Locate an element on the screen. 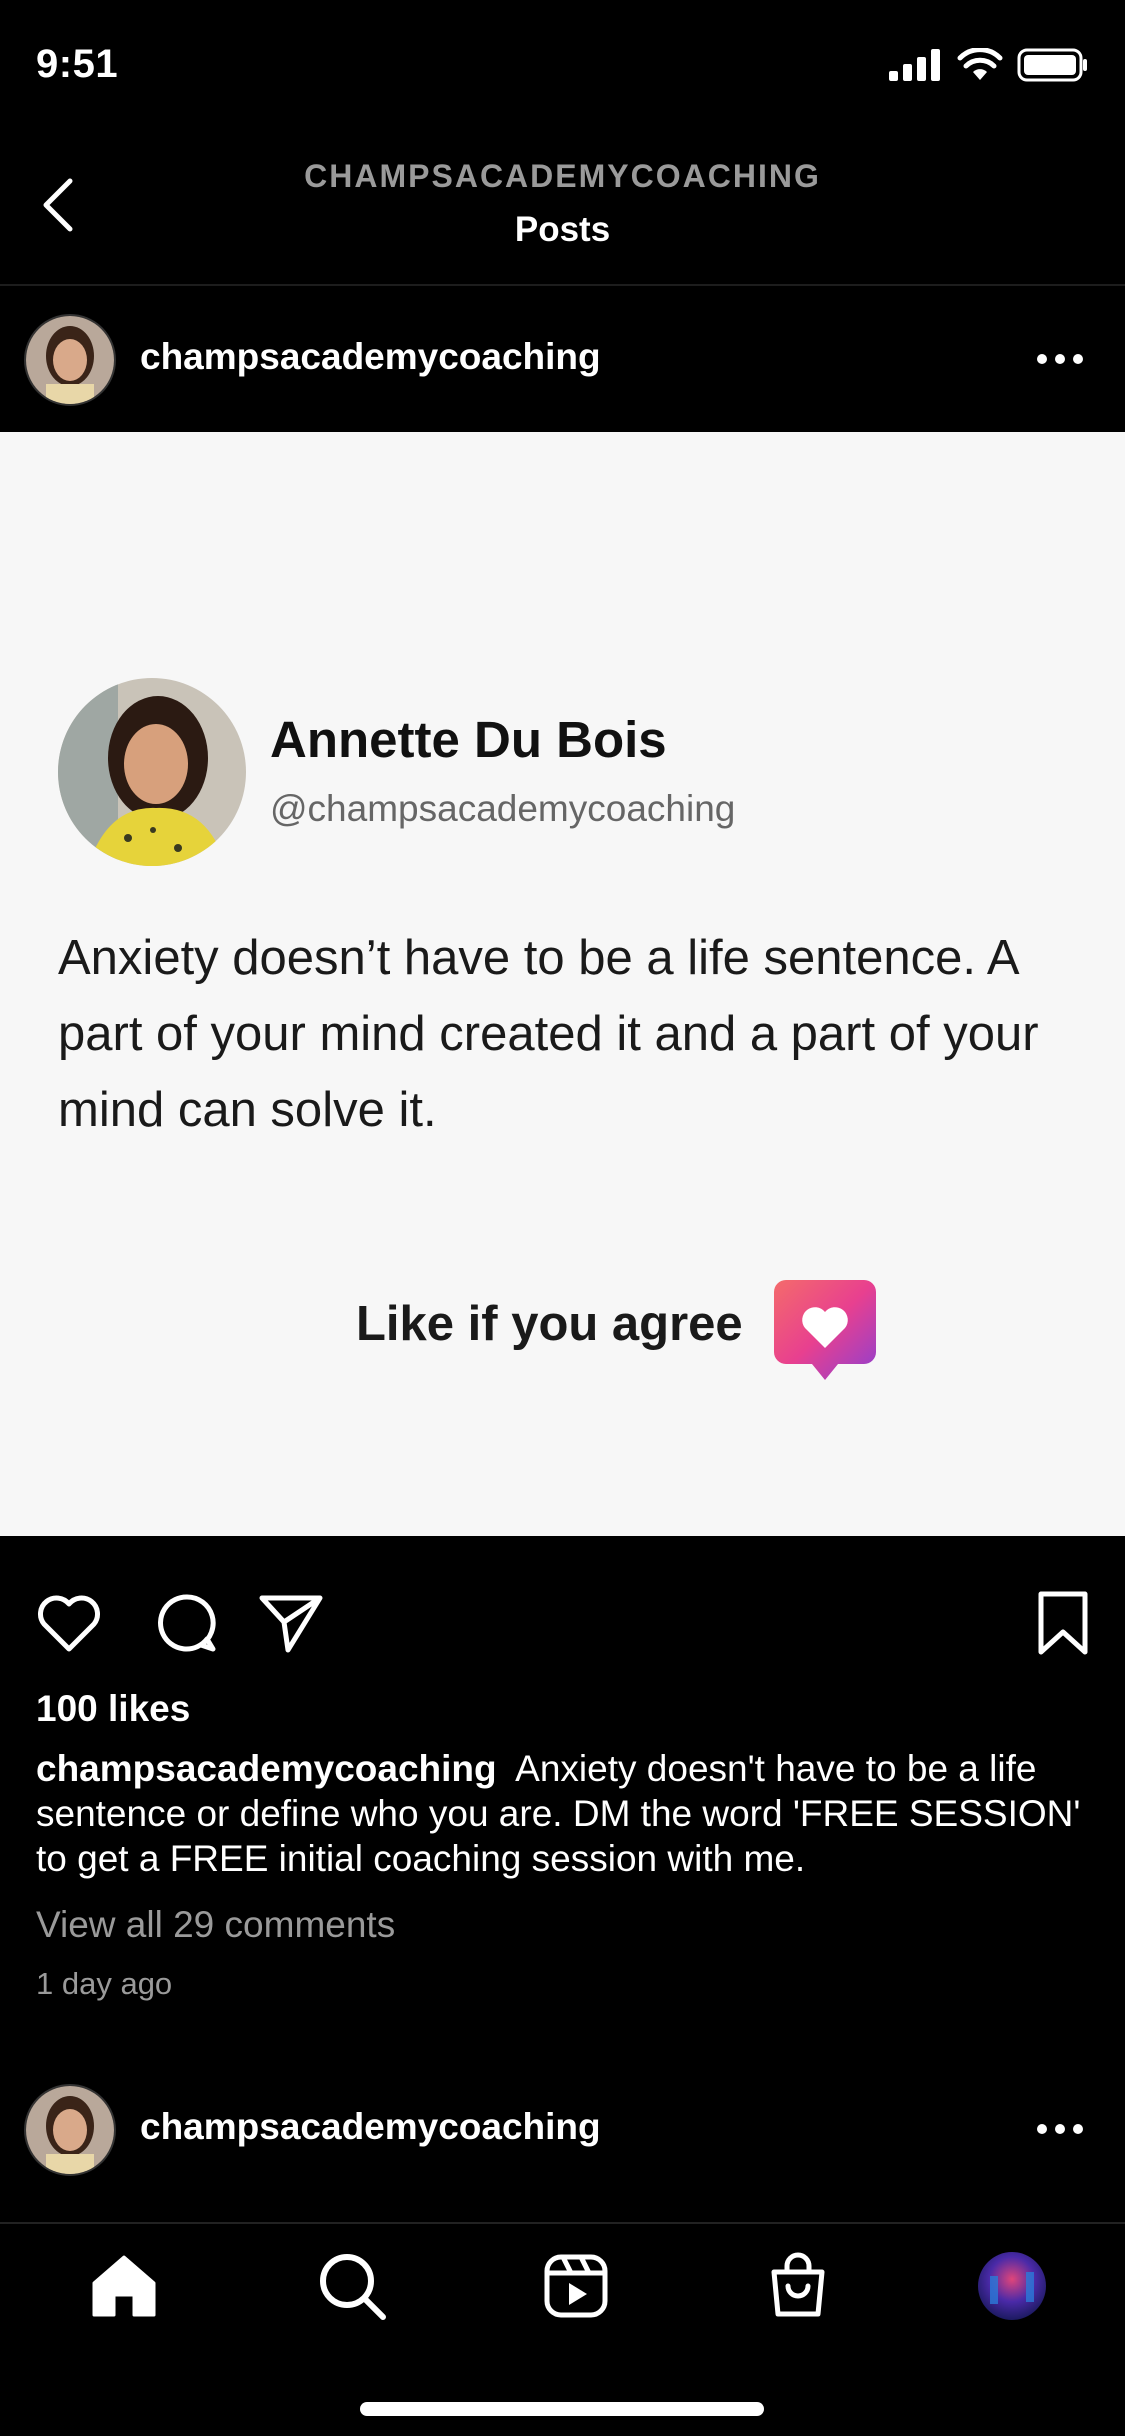 This screenshot has height=2436, width=1125. signal-icon is located at coordinates (914, 65).